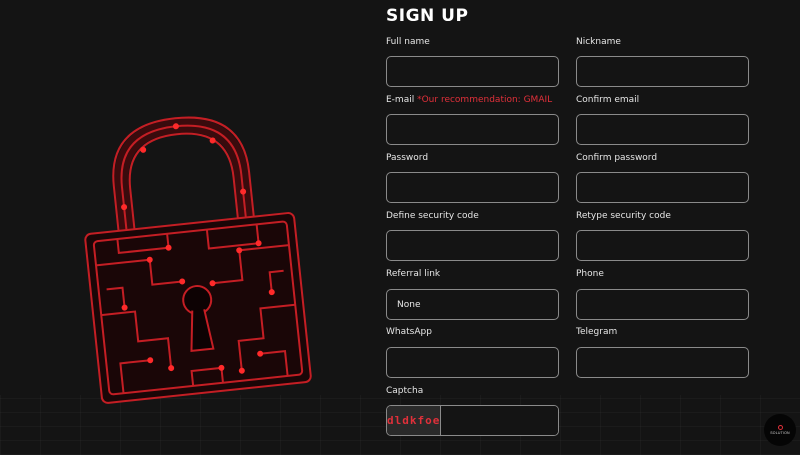 This screenshot has width=800, height=455. Describe the element at coordinates (414, 420) in the screenshot. I see `captcha-image: dldkfoe` at that location.